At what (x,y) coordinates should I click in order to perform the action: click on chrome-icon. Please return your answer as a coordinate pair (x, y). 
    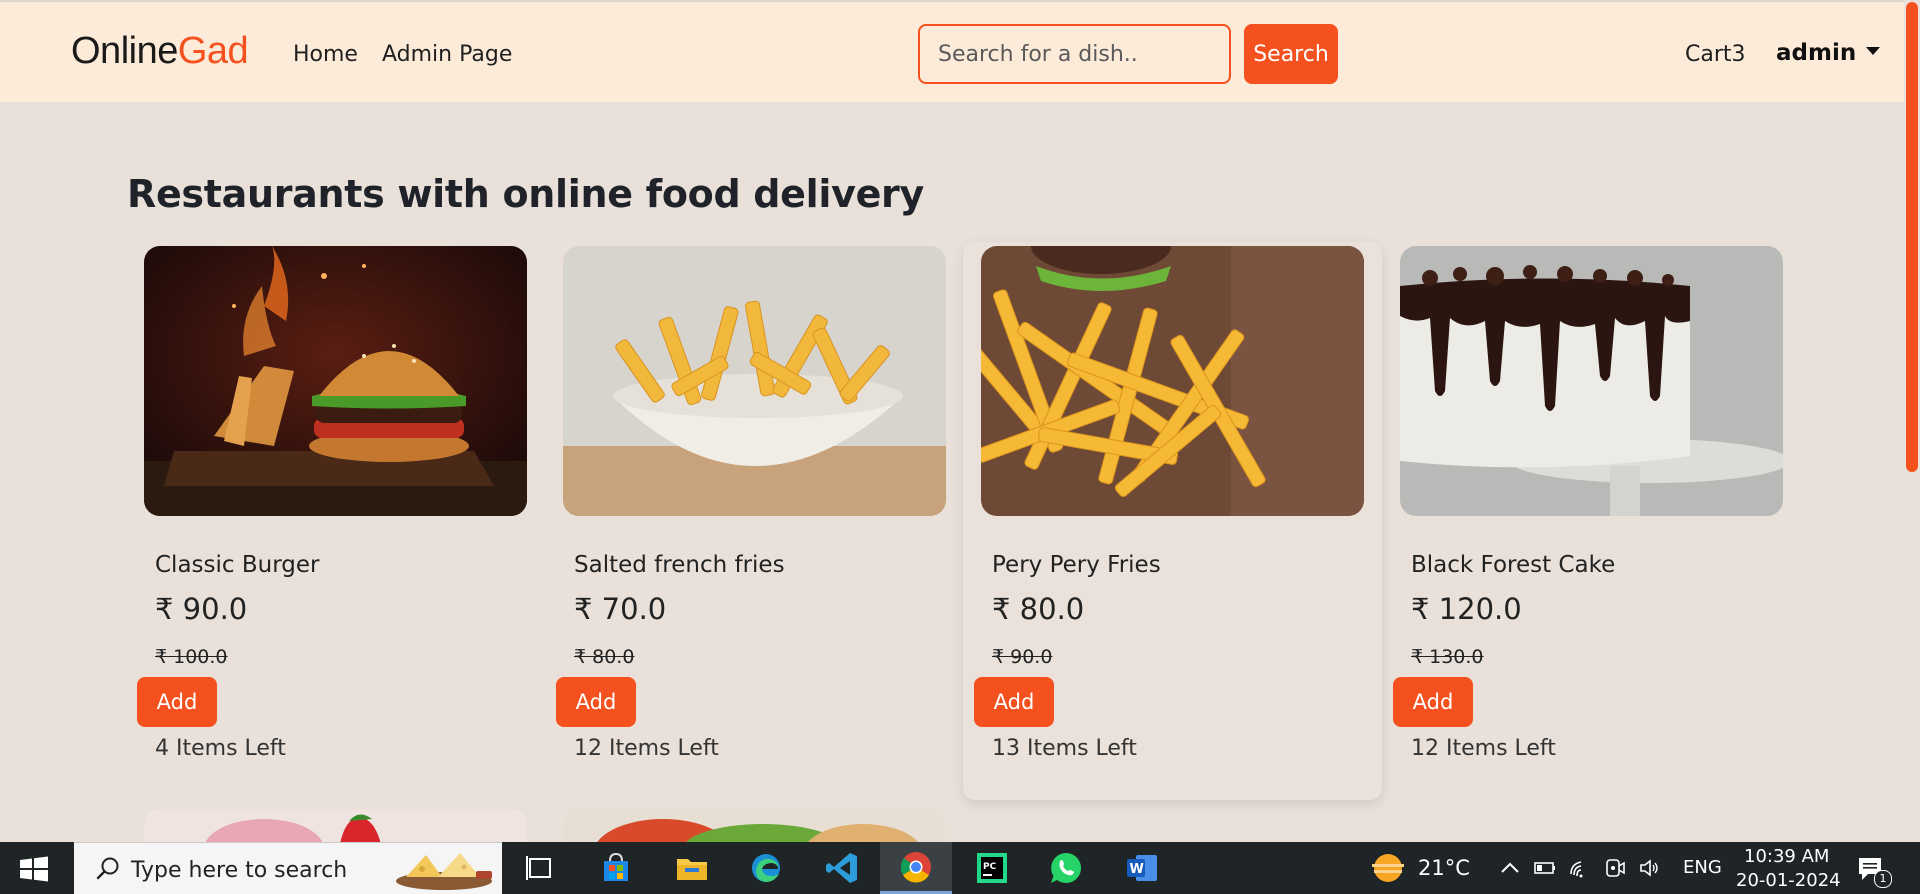
    Looking at the image, I should click on (916, 868).